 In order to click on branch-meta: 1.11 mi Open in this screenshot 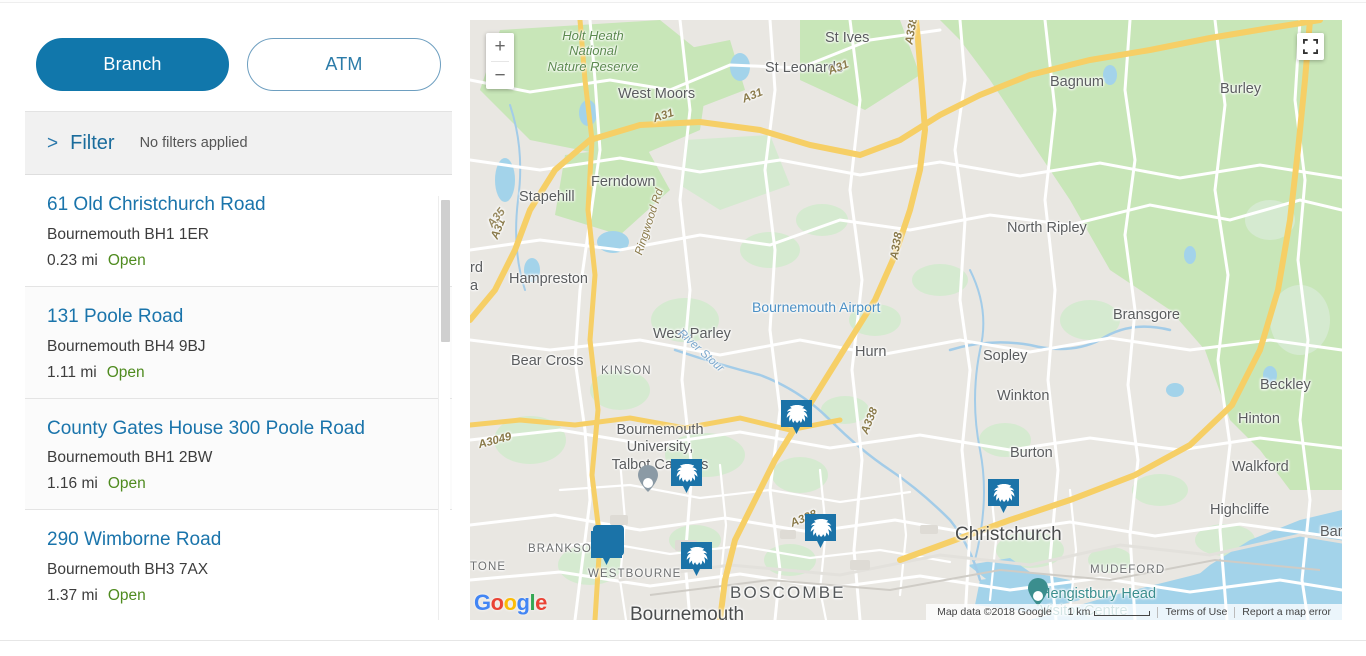, I will do `click(239, 373)`.